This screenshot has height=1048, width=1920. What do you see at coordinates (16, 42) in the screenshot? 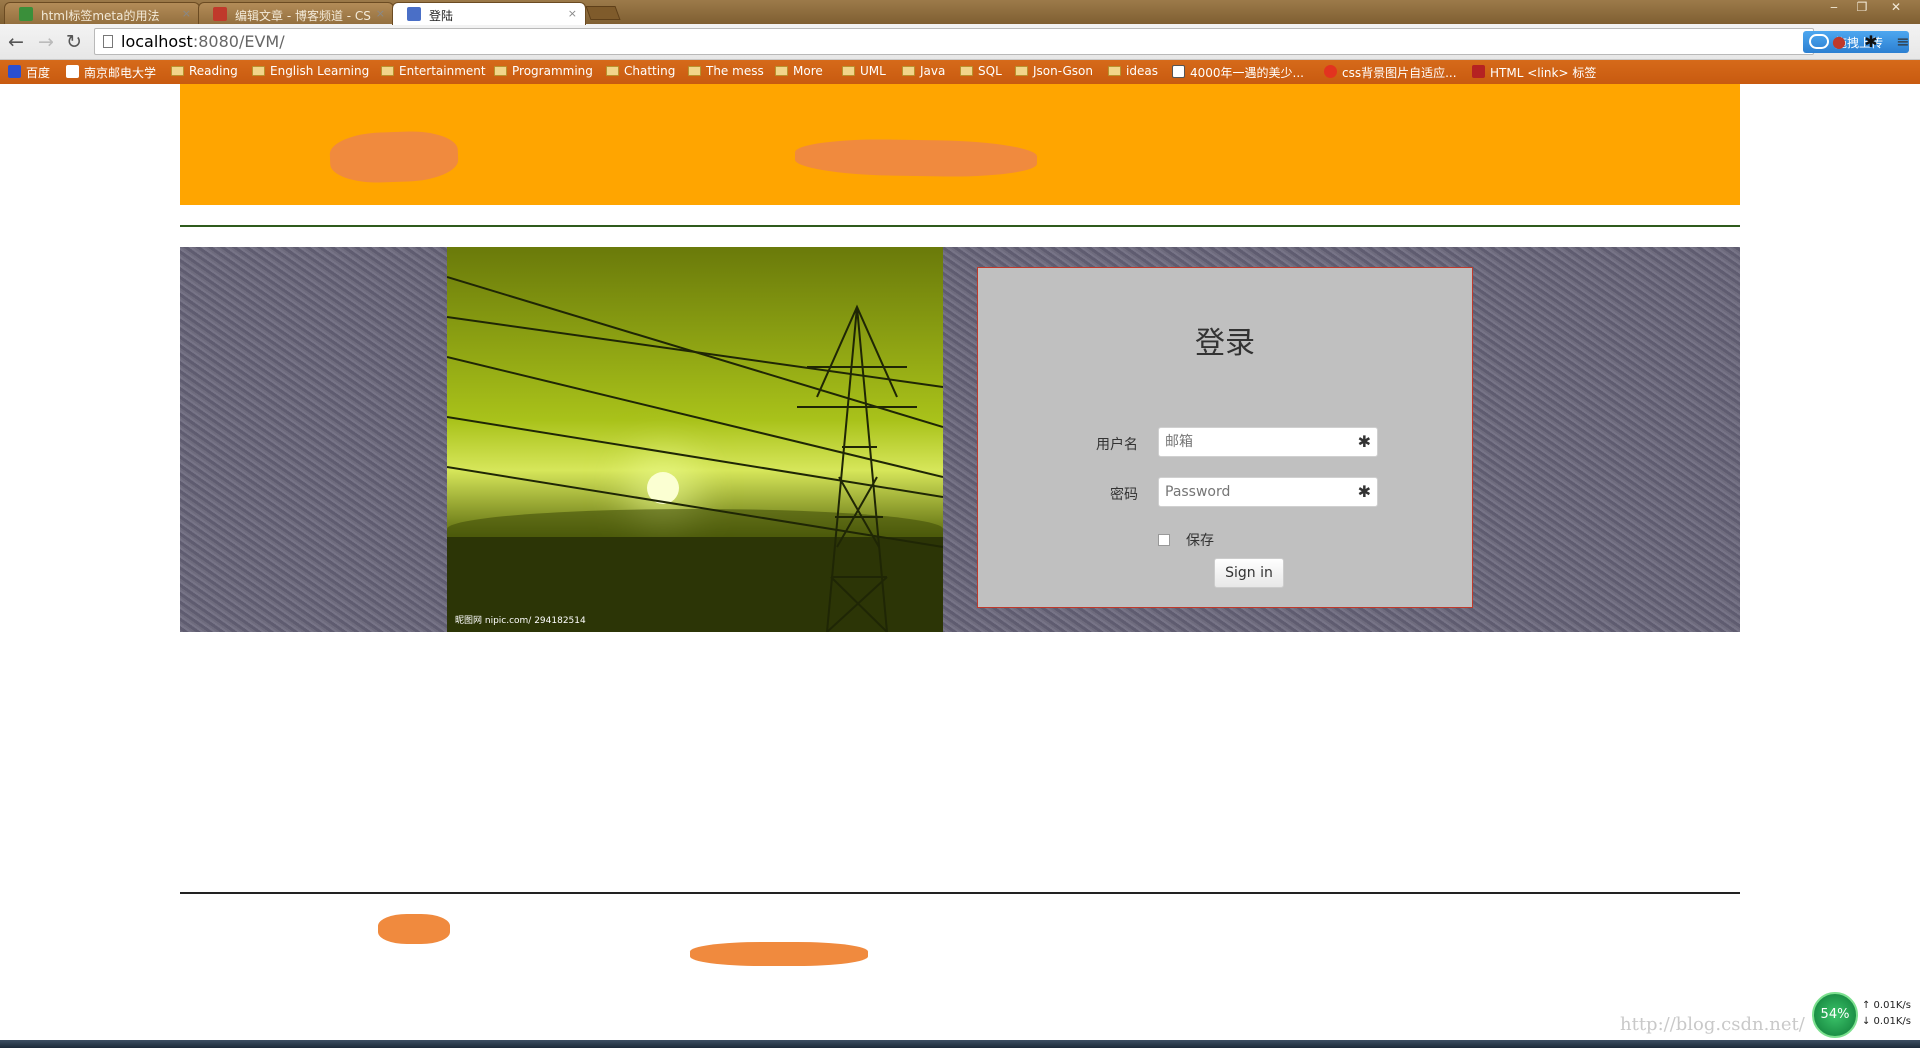
I see `back-icon: ←` at bounding box center [16, 42].